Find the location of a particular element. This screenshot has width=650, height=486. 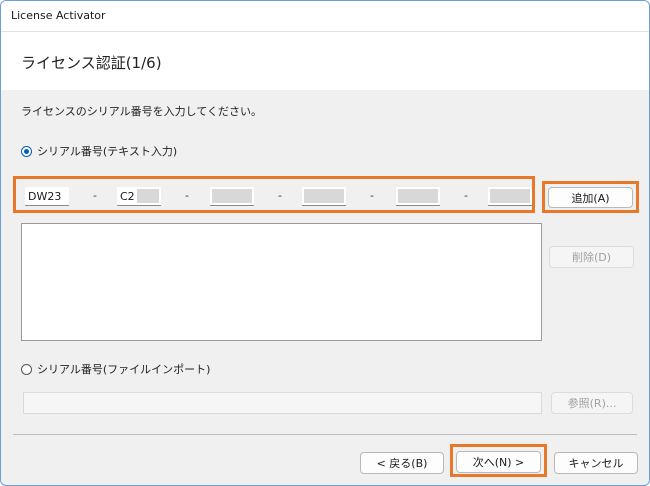

radio-unselected-icon is located at coordinates (26, 369).